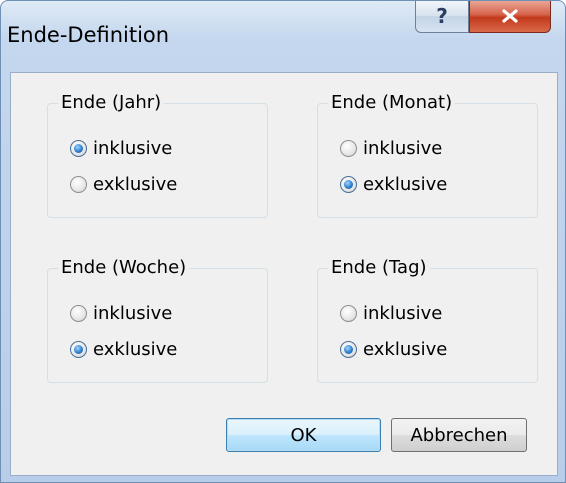 The height and width of the screenshot is (483, 566). I want to click on group-end-day: Ende (Tag) inklusive exklusive, so click(427, 319).